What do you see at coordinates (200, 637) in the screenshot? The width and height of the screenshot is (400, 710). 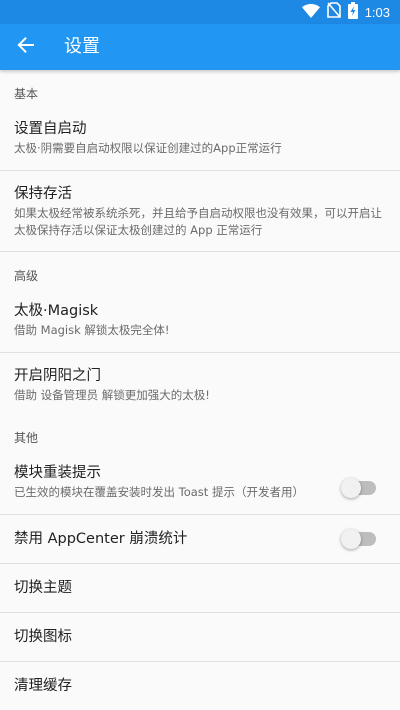 I see `setting-switch-icon: 切换图标` at bounding box center [200, 637].